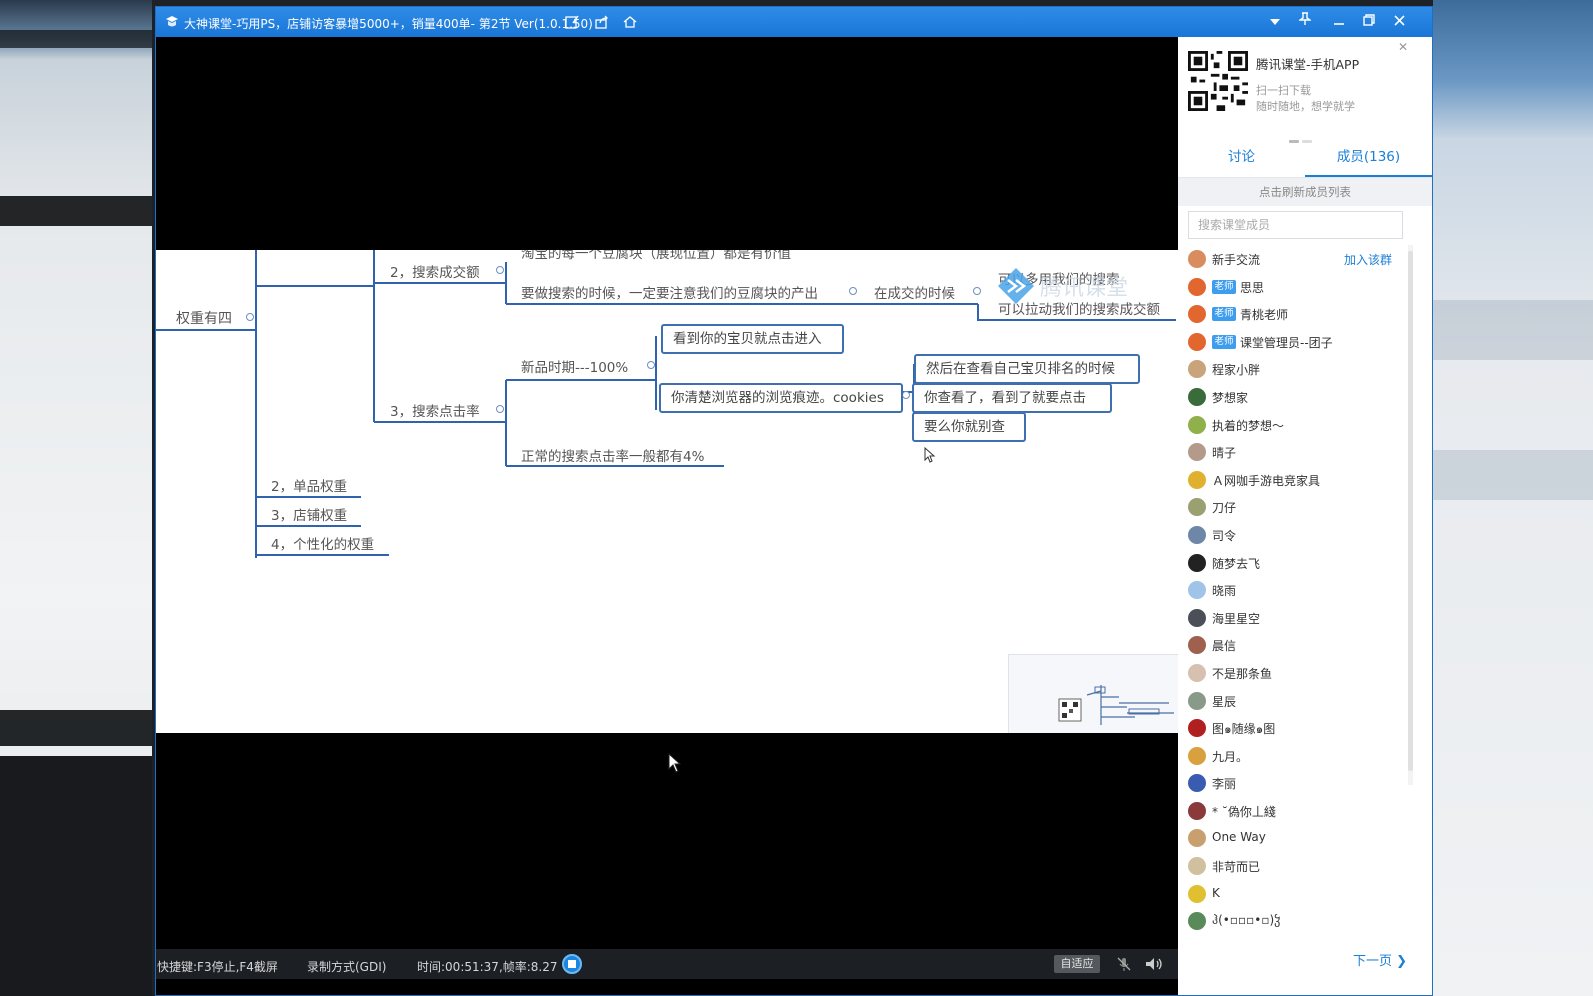 The height and width of the screenshot is (996, 1593). Describe the element at coordinates (1410, 511) in the screenshot. I see `scrollbar-thumb` at that location.